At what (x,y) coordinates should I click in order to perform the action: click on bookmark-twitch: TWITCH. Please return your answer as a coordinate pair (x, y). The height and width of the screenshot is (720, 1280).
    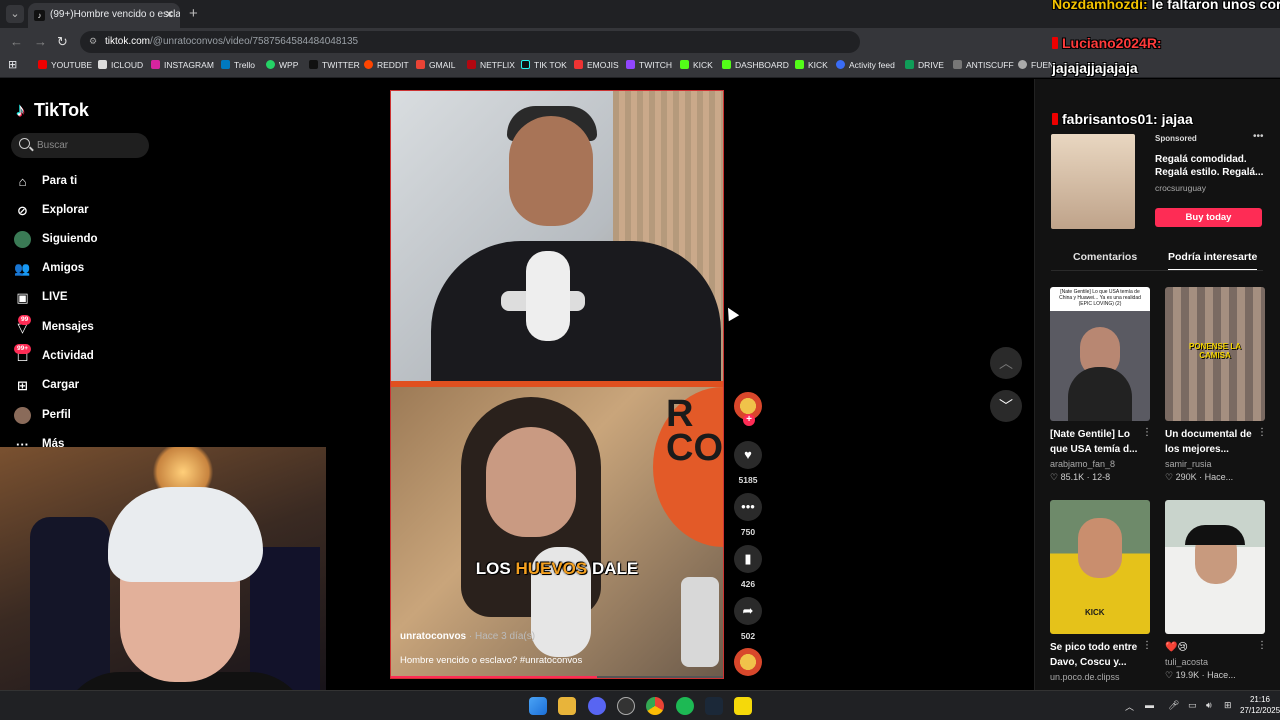
    Looking at the image, I should click on (649, 65).